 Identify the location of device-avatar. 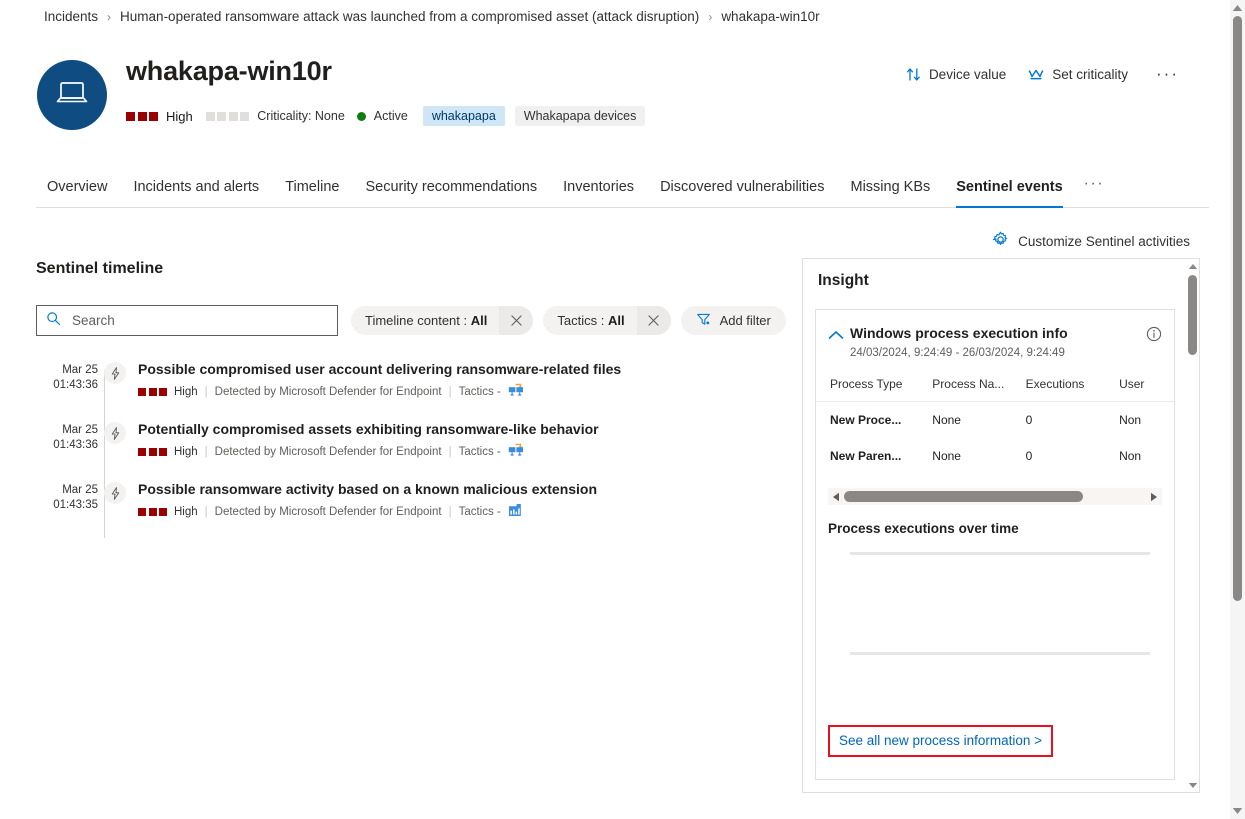
(72, 95).